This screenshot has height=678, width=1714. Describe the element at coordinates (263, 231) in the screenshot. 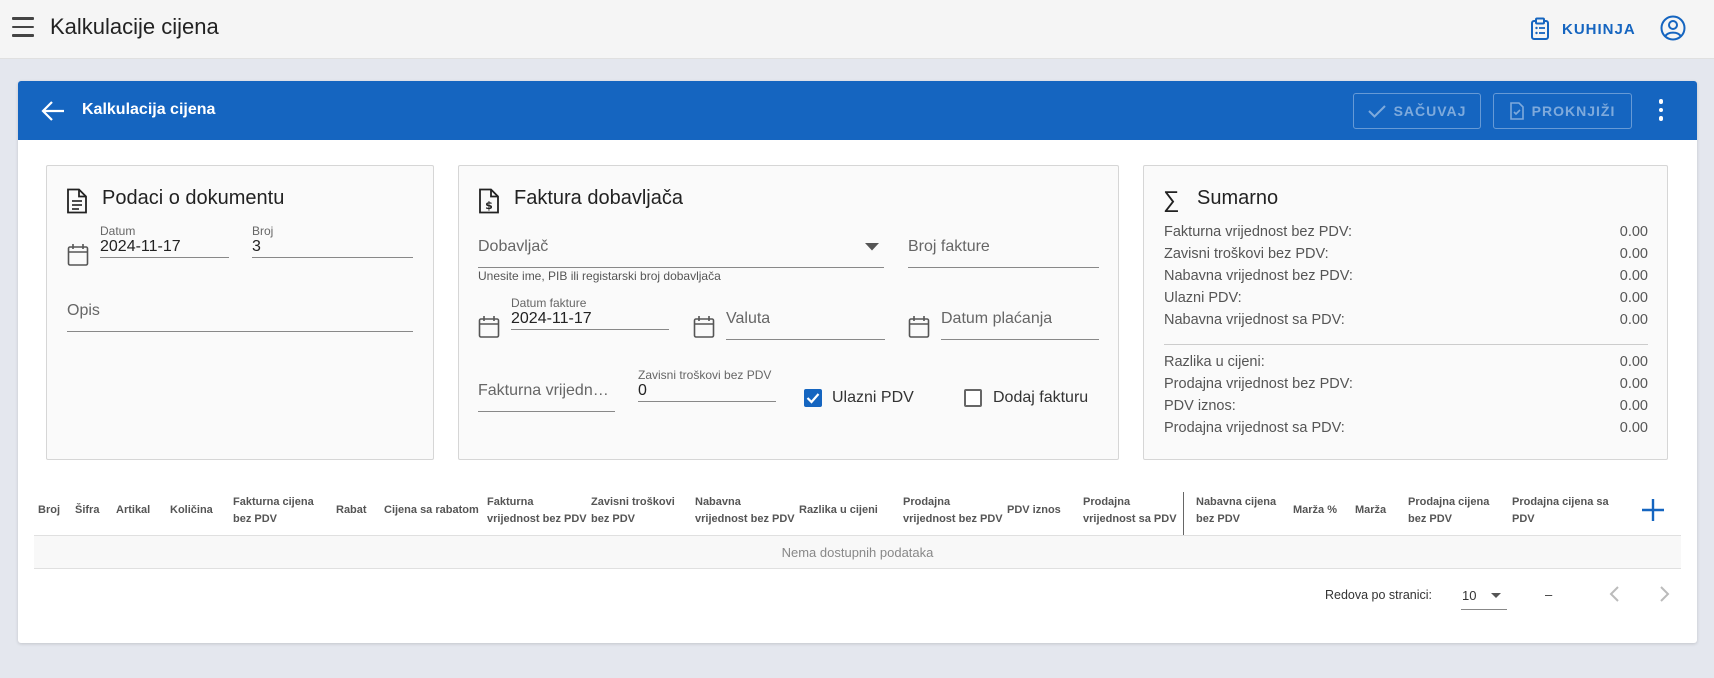

I see `document-number-label: Broj` at that location.